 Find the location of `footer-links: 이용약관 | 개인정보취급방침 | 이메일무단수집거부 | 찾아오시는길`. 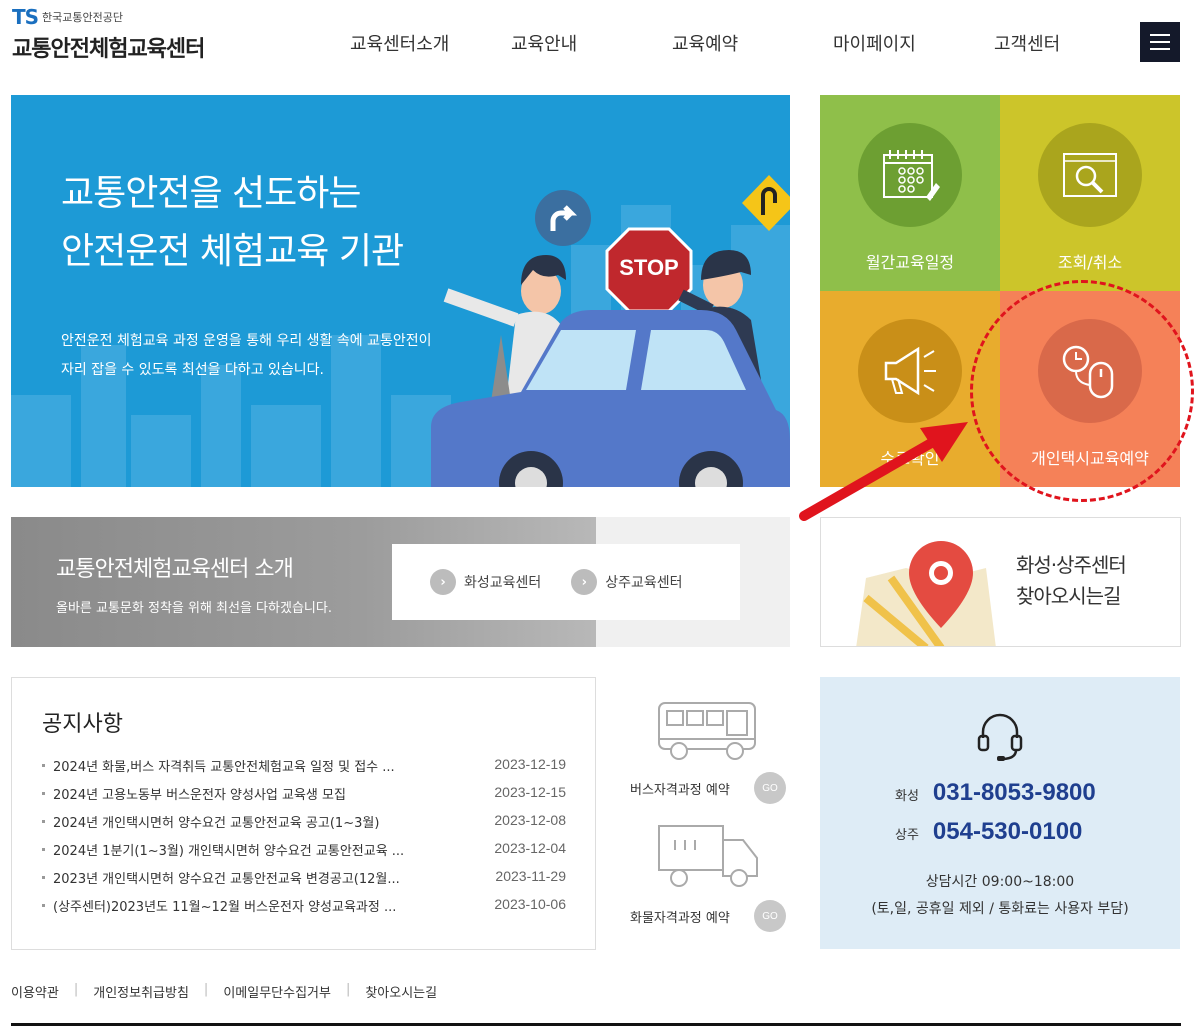

footer-links: 이용약관 | 개인정보취급방침 | 이메일무단수집거부 | 찾아오시는길 is located at coordinates (224, 991).